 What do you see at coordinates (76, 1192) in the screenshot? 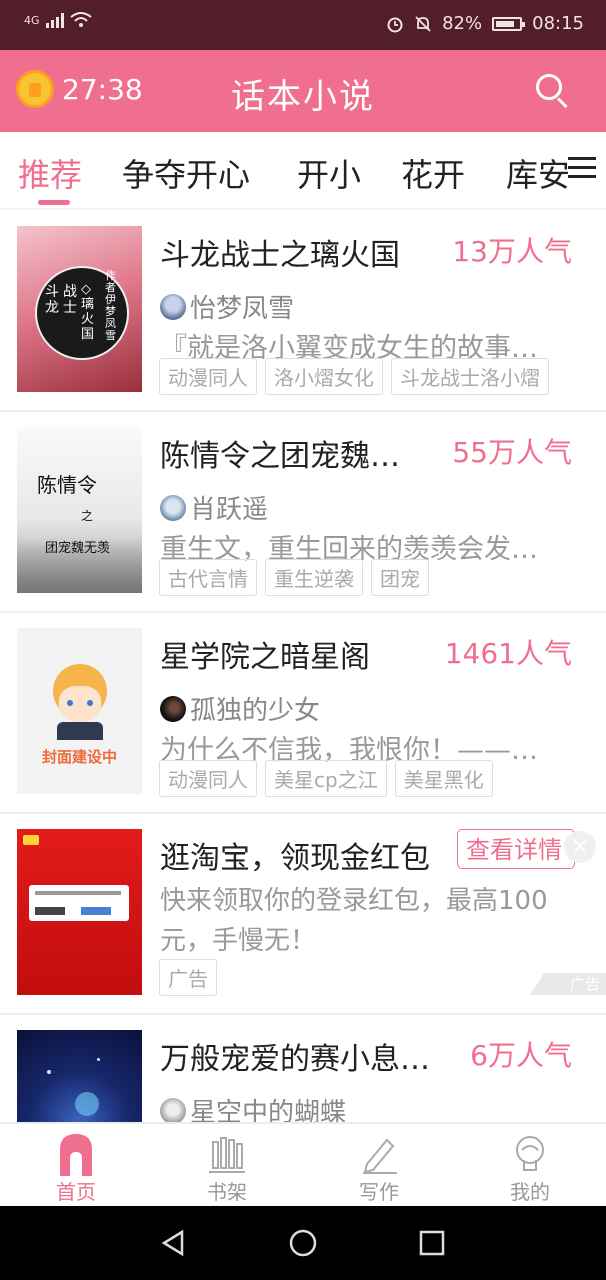
I see `nav-label: 首页` at bounding box center [76, 1192].